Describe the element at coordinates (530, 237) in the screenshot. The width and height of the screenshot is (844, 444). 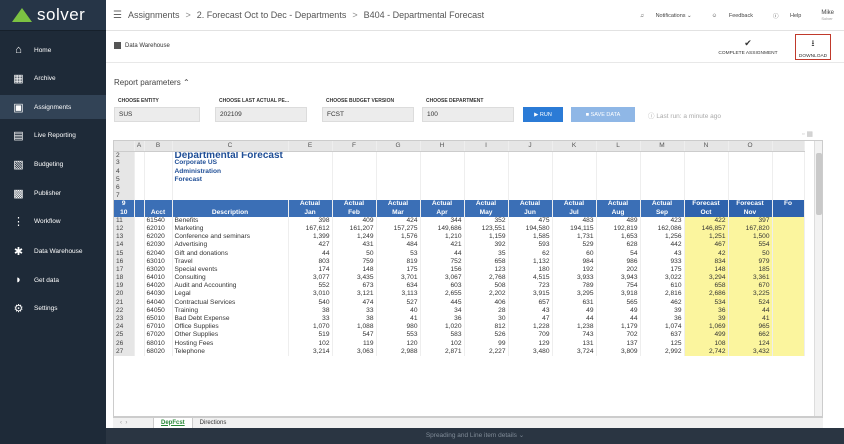
I see `actual-value-cell: 1,585` at that location.